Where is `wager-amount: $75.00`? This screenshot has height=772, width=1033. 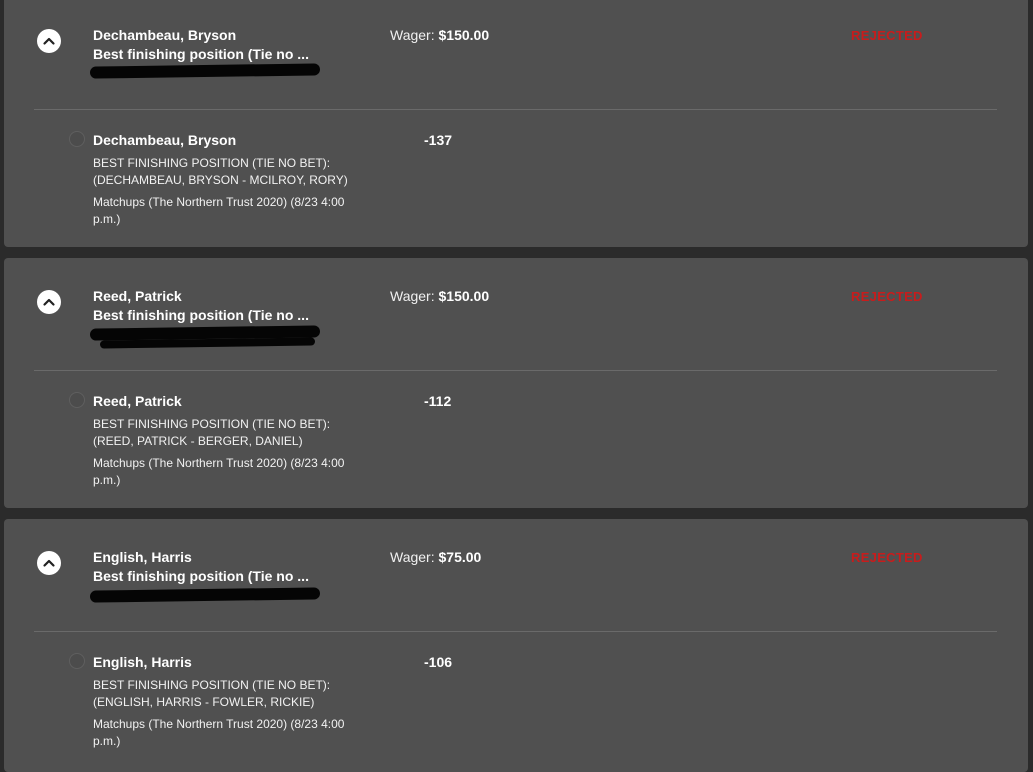
wager-amount: $75.00 is located at coordinates (460, 557).